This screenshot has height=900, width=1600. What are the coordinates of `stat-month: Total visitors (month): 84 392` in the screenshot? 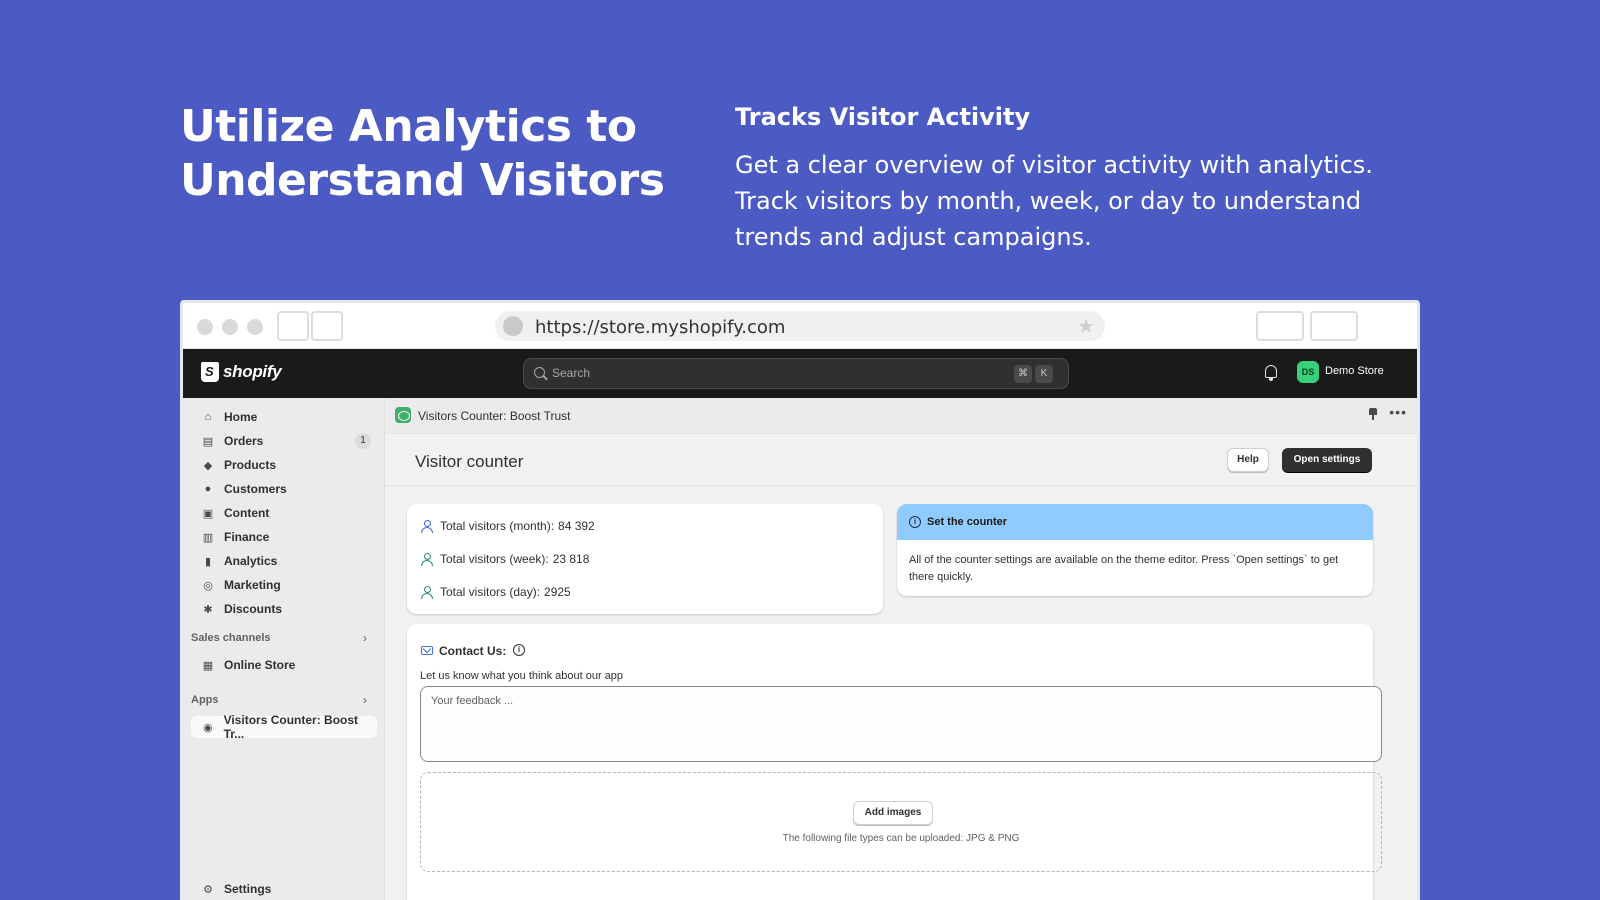 It's located at (508, 526).